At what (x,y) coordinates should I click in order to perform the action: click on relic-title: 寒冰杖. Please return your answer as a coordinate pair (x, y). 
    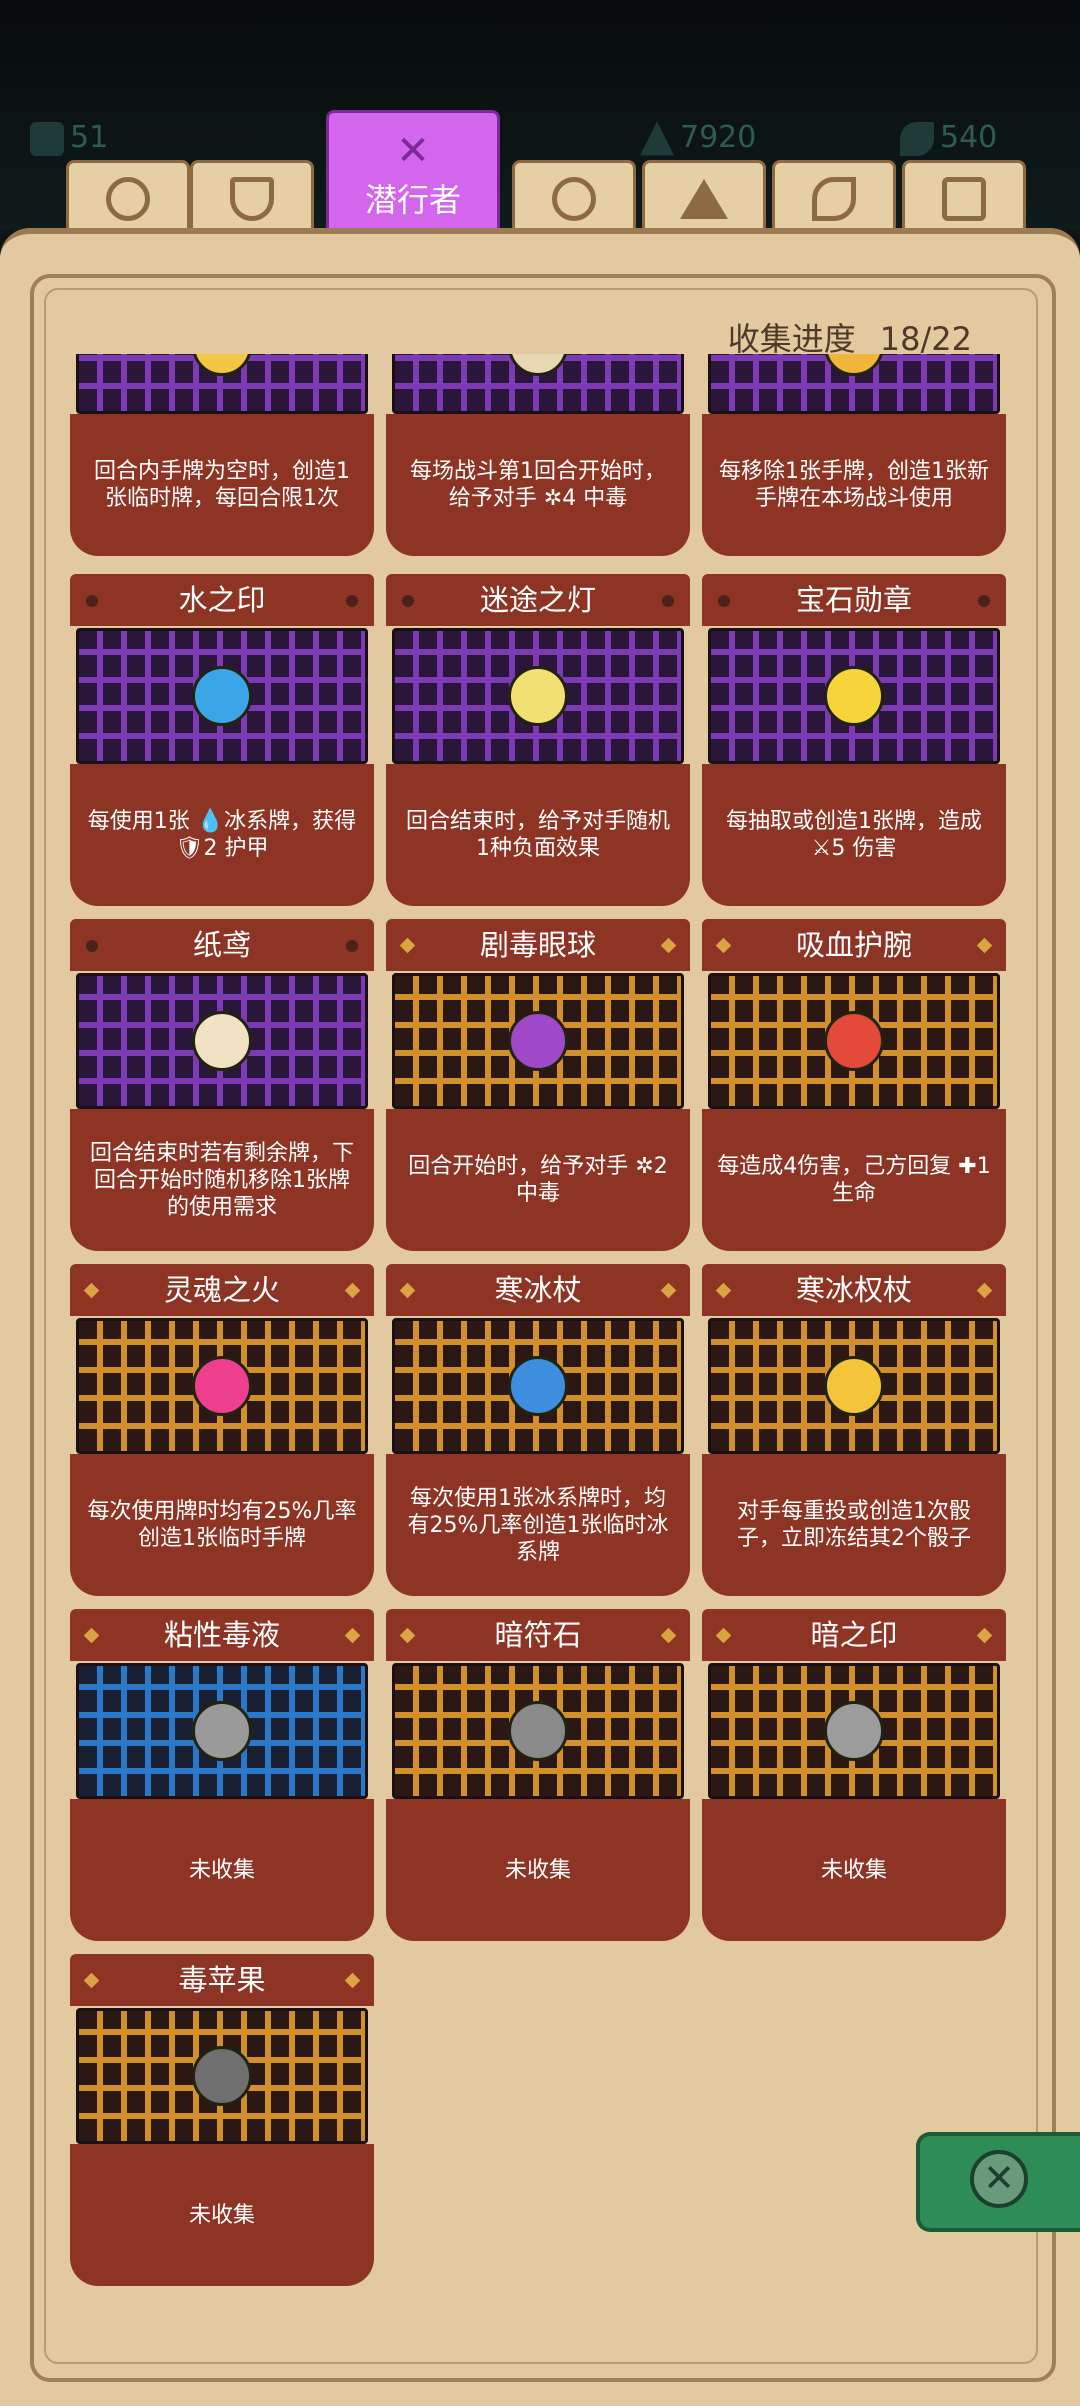
    Looking at the image, I should click on (538, 1290).